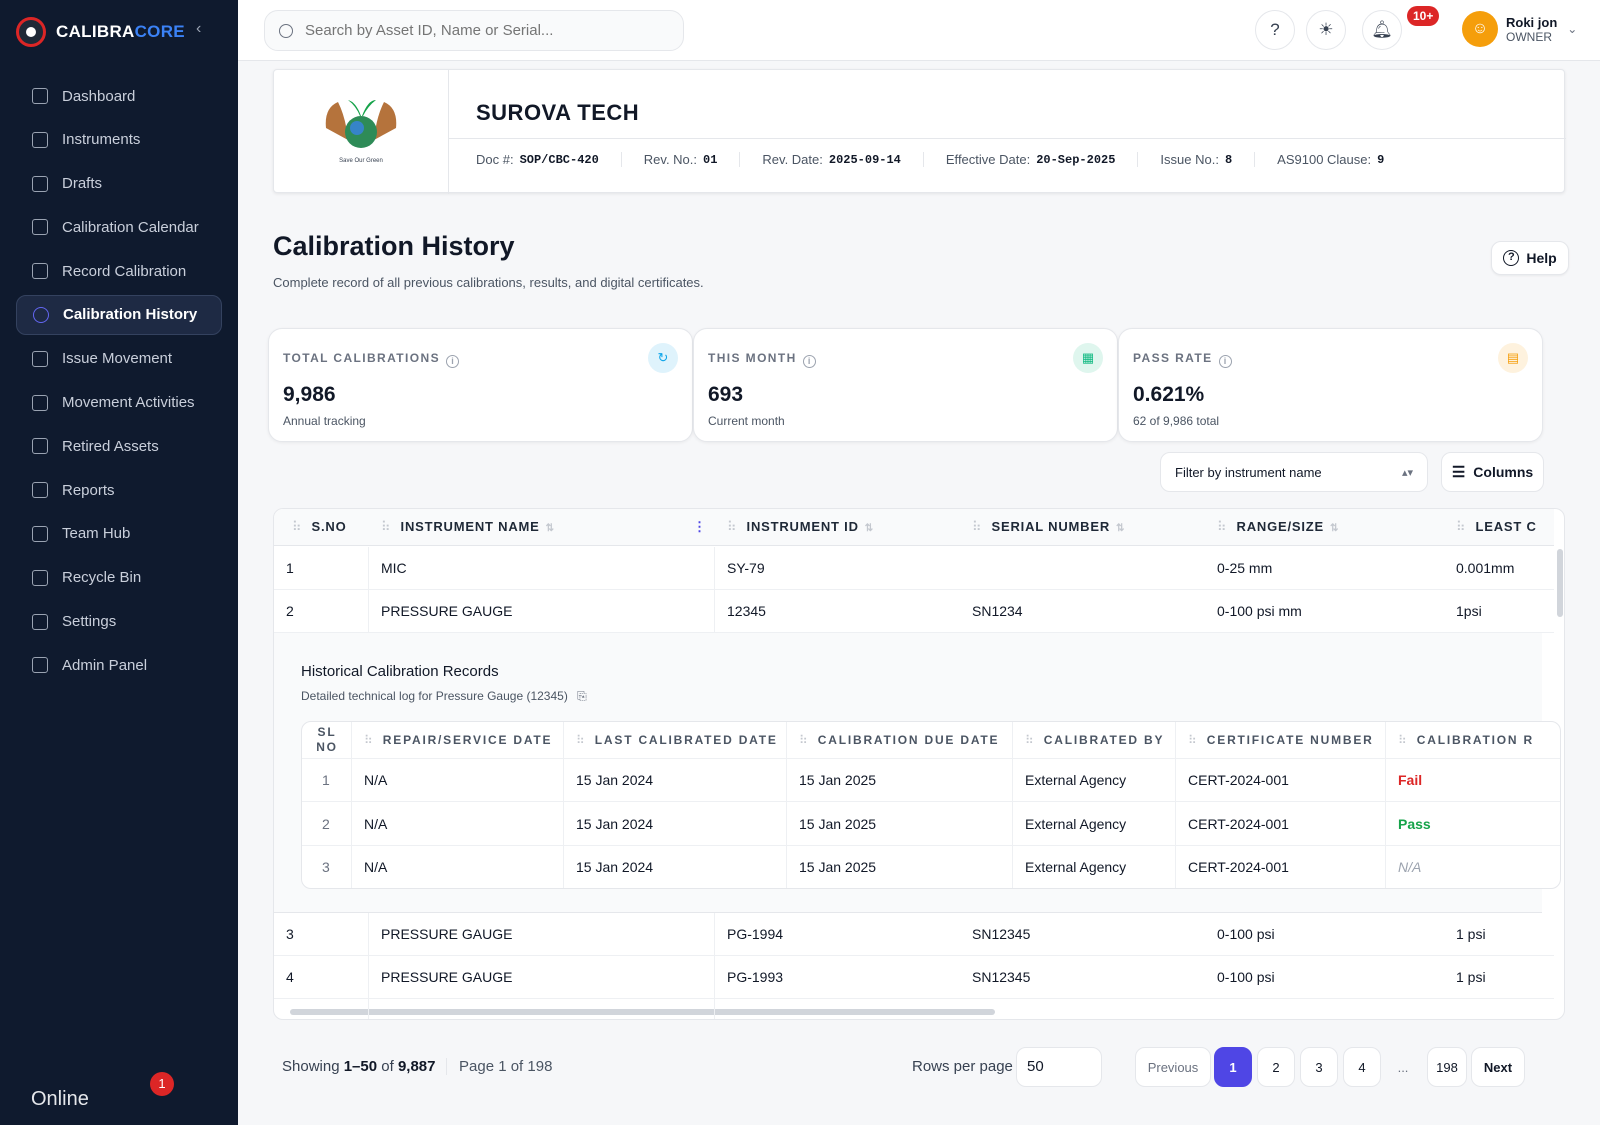  Describe the element at coordinates (1259, 611) in the screenshot. I see `table-cell: 0-100 psi mm` at that location.